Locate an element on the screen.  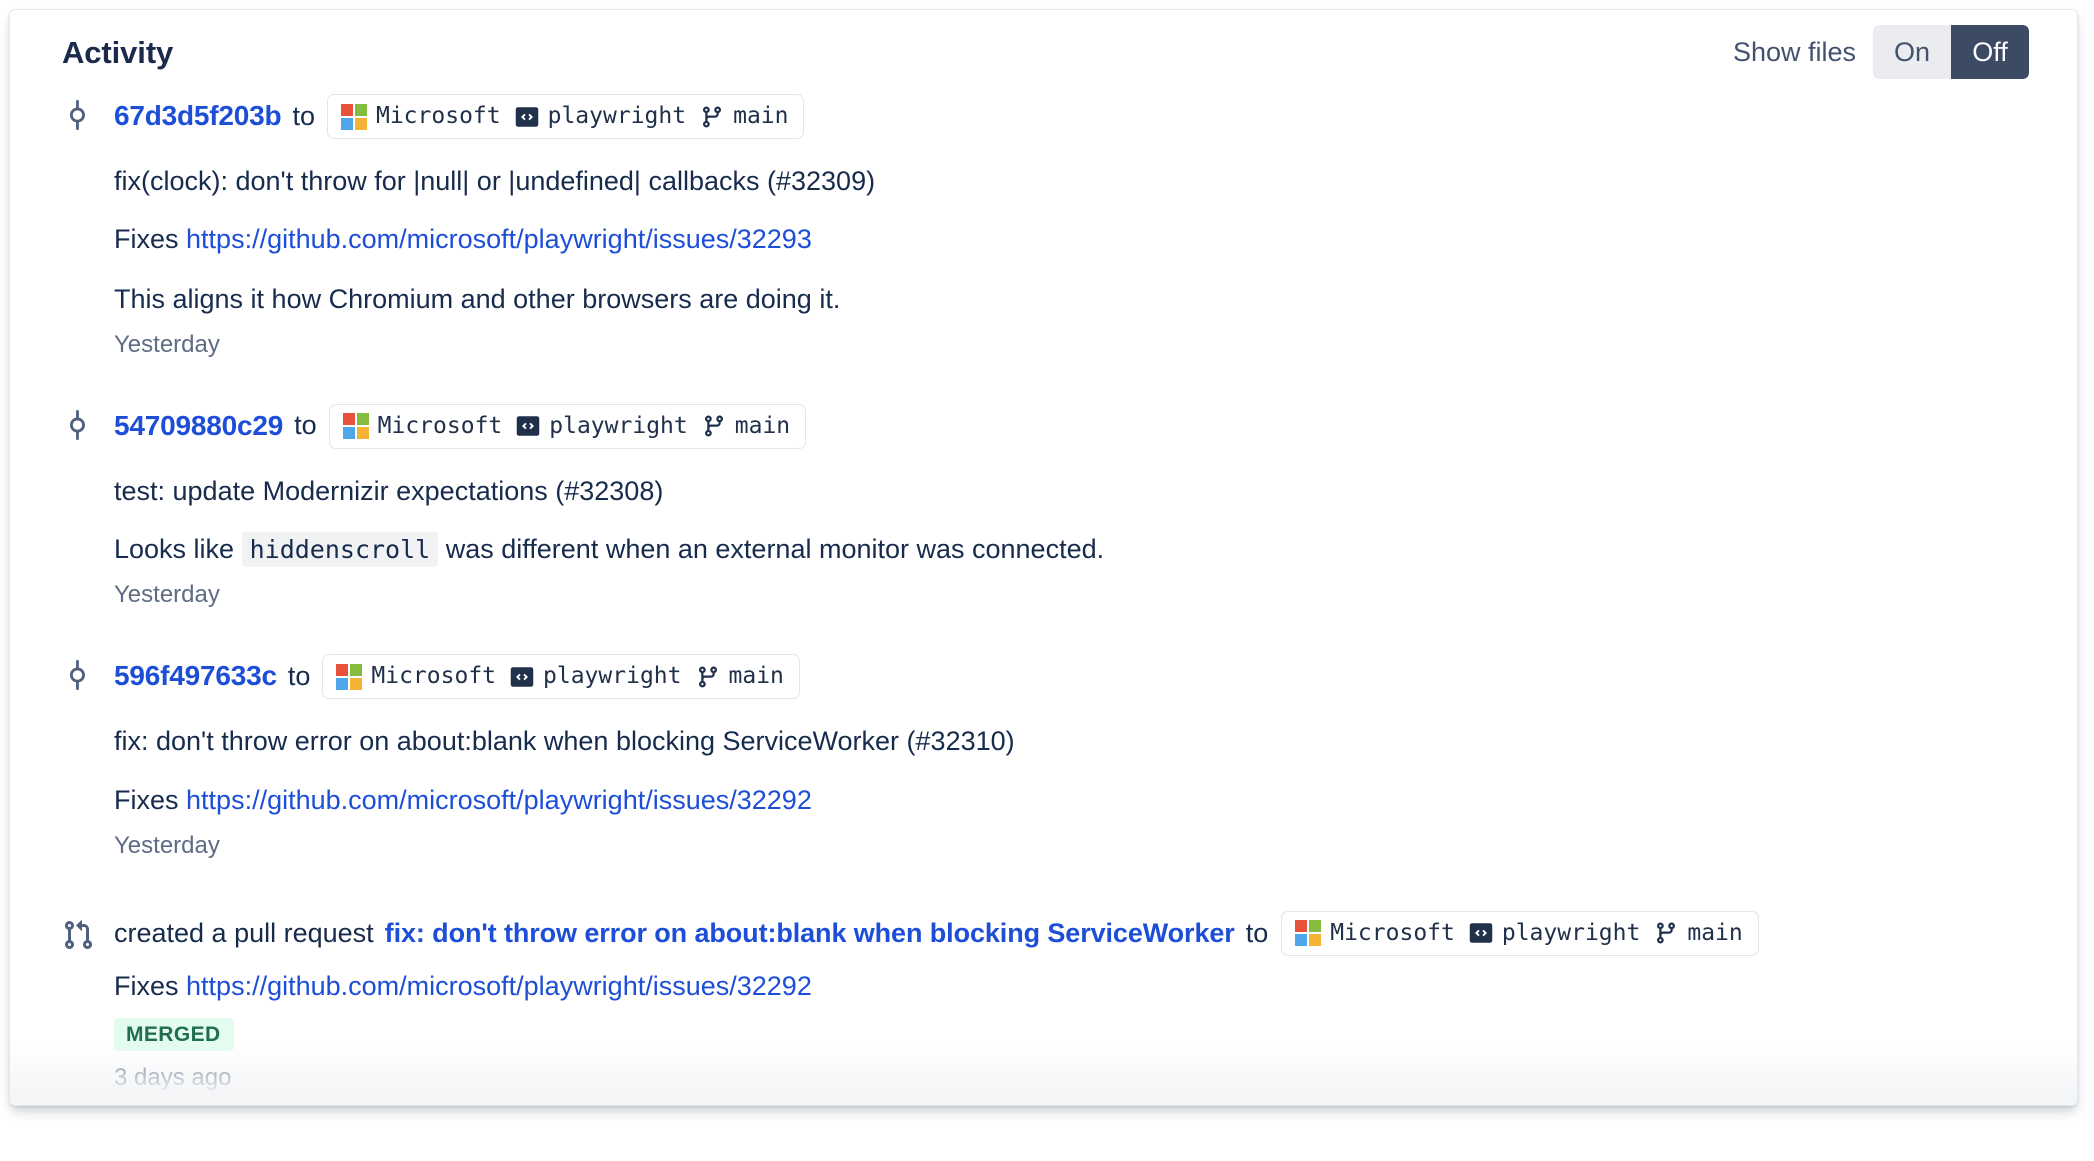
commit-hash-link: 54709880c29 is located at coordinates (198, 426).